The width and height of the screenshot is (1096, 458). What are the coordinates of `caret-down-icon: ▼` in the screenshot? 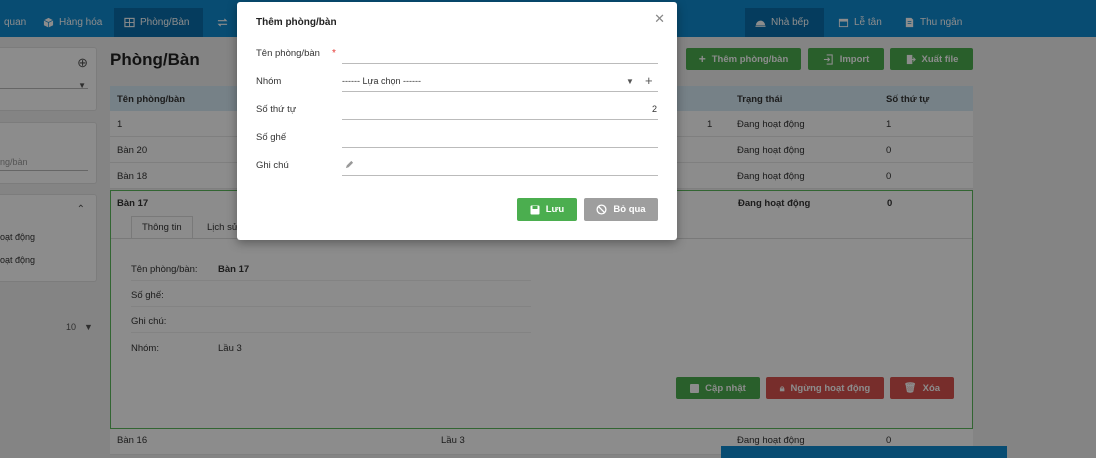 It's located at (630, 81).